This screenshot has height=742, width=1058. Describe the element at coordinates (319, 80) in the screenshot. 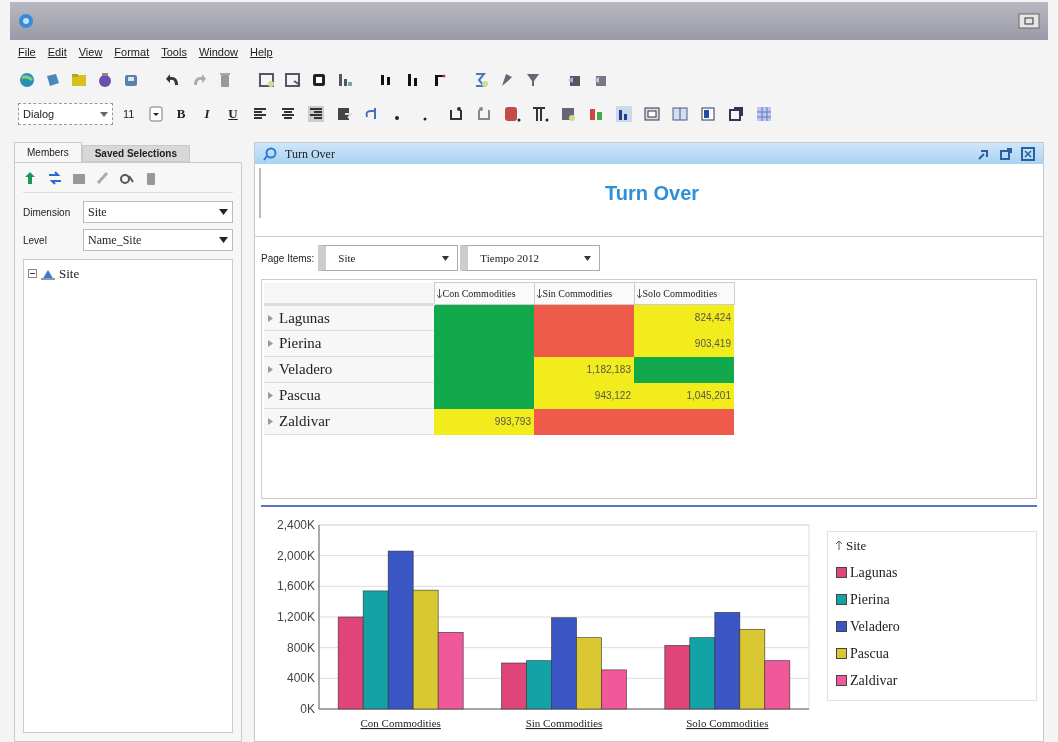

I see `square-icon` at that location.